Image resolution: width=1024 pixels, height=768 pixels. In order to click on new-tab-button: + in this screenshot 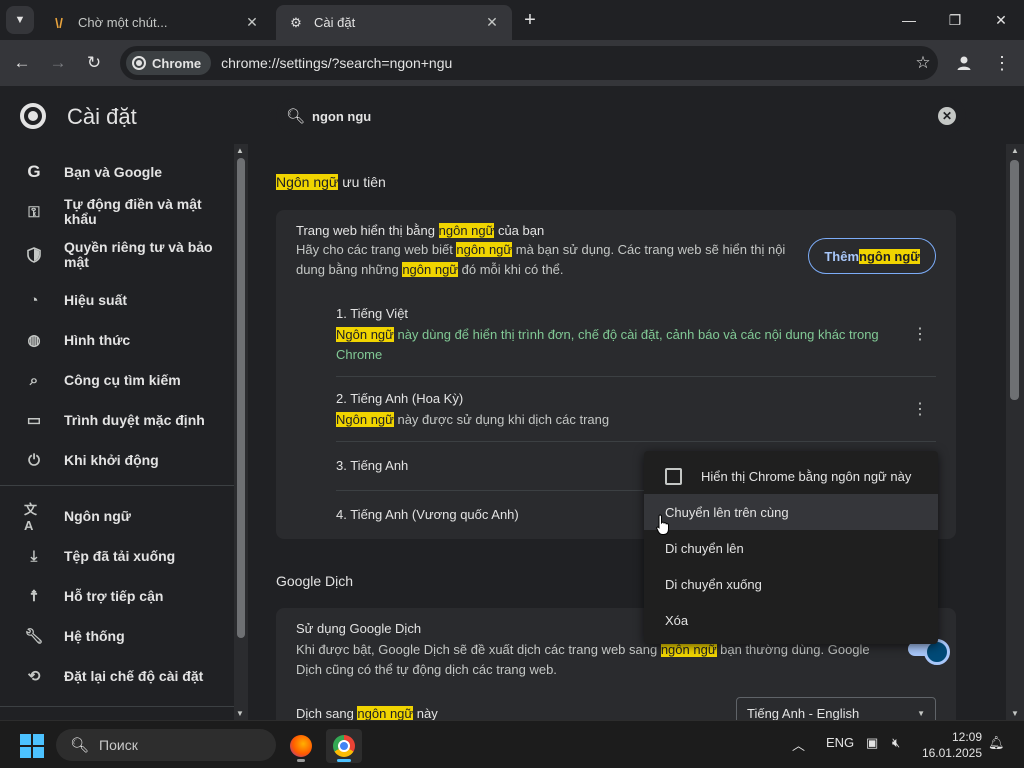, I will do `click(530, 20)`.